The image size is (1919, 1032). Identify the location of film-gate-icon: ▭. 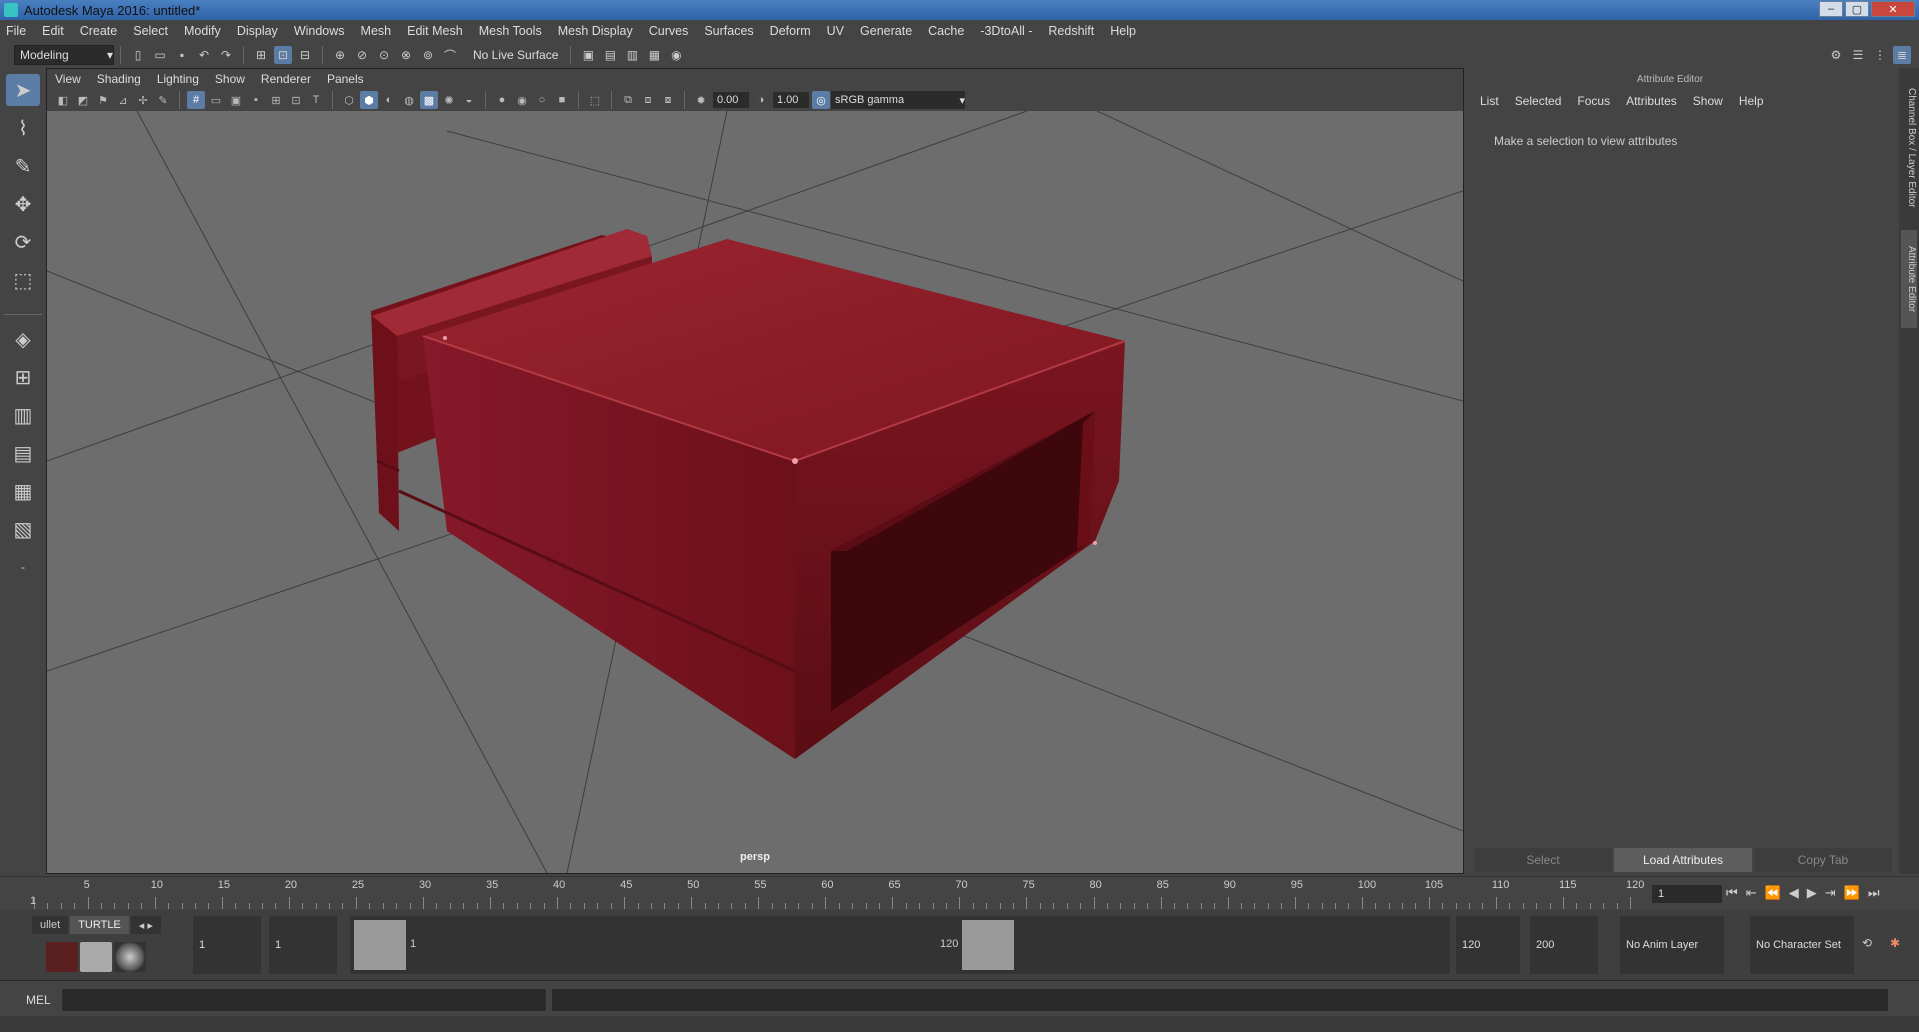
(216, 100).